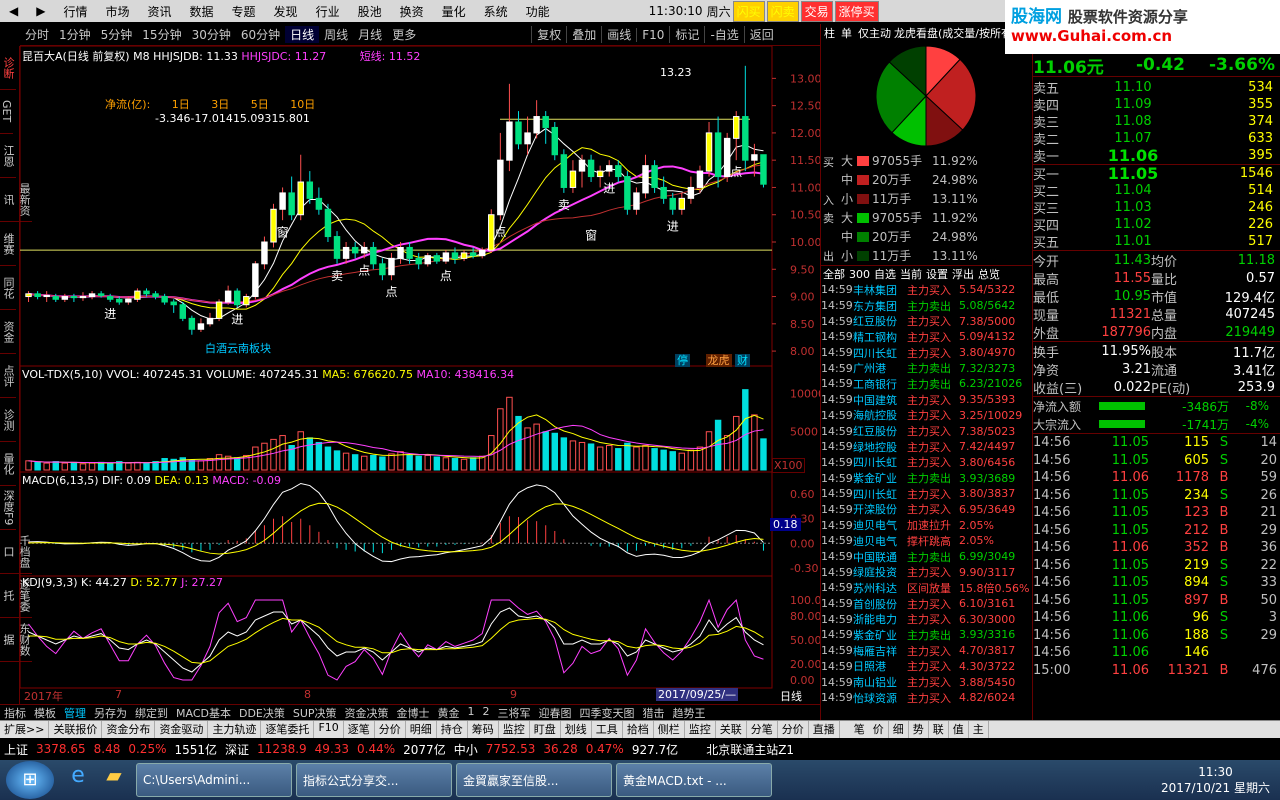  I want to click on sidebar-item: 诊断, so click(8, 68).